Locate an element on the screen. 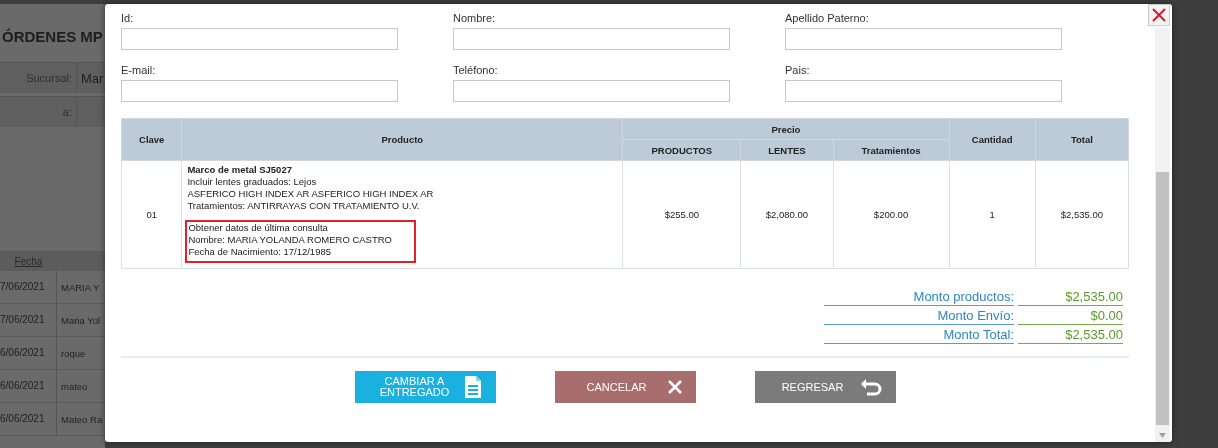  column-header: Precio is located at coordinates (786, 129).